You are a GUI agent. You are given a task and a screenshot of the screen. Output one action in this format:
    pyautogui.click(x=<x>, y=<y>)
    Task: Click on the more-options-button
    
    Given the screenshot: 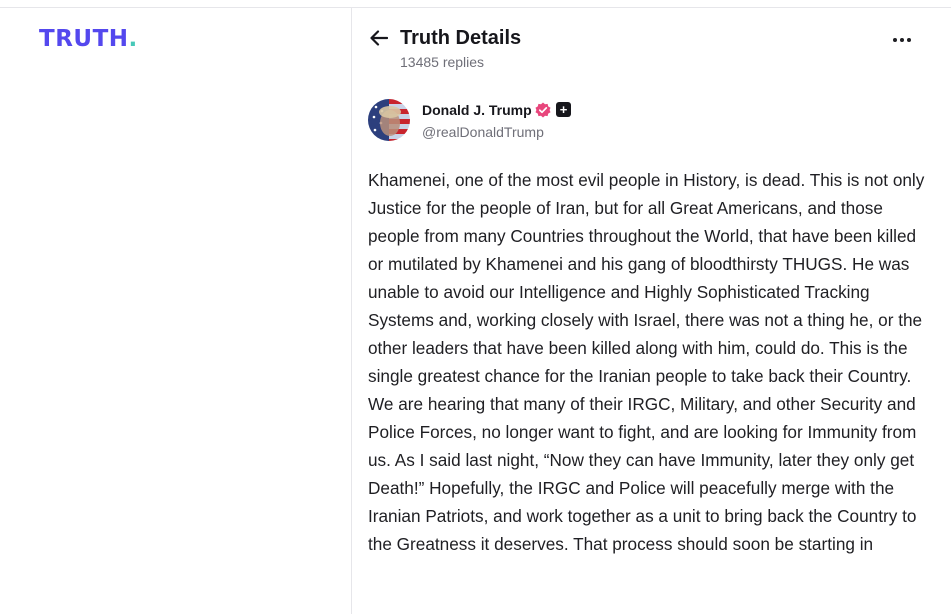 What is the action you would take?
    pyautogui.click(x=902, y=40)
    